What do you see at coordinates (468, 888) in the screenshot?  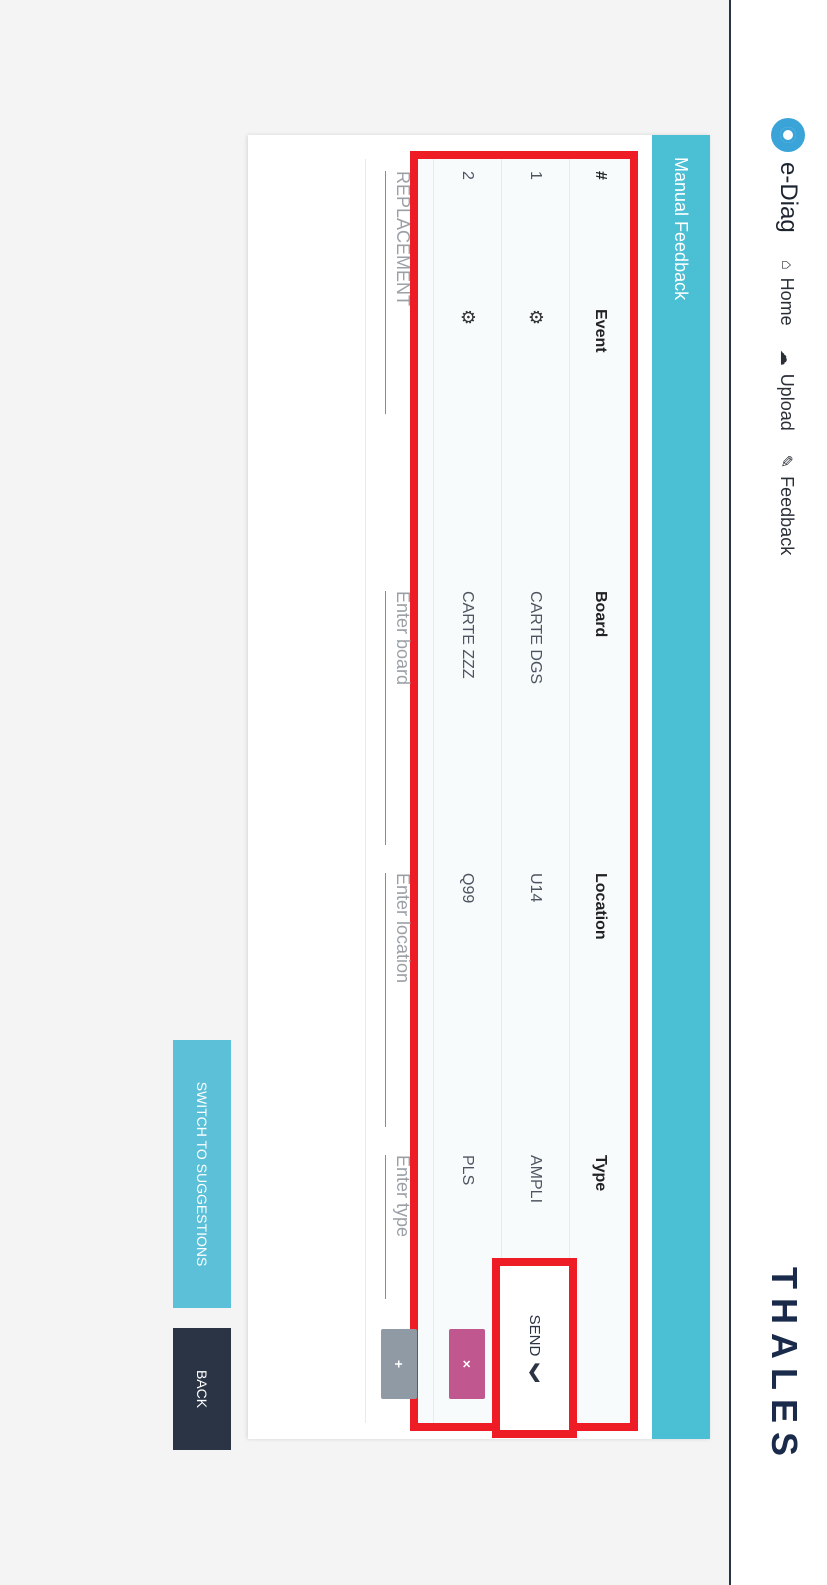 I see `row-location: Q99` at bounding box center [468, 888].